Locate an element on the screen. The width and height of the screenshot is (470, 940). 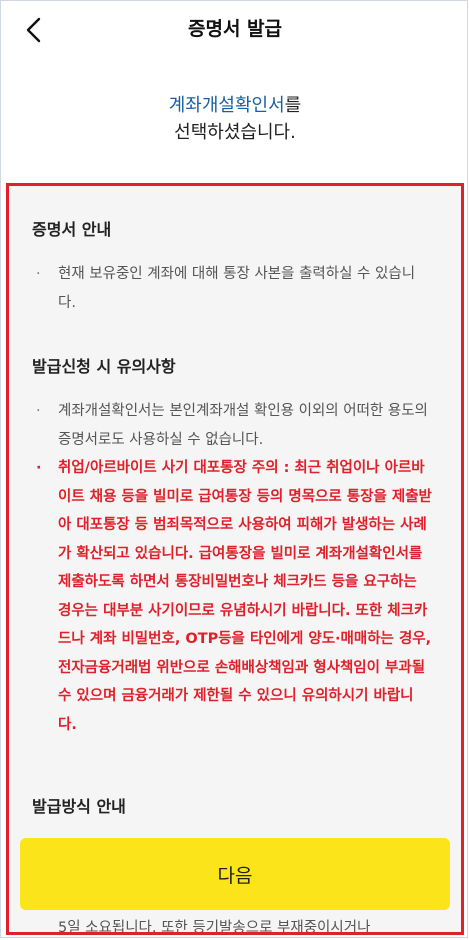
page-title: 증명서 발급 is located at coordinates (234, 29).